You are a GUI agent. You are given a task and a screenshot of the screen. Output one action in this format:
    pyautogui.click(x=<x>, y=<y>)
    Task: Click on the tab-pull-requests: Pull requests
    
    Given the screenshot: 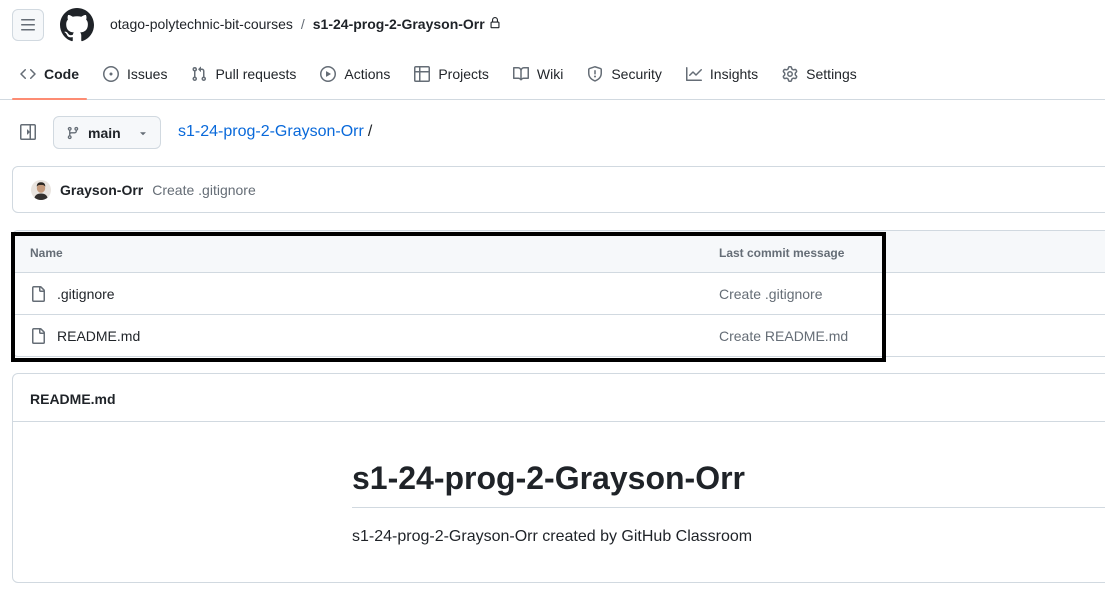 What is the action you would take?
    pyautogui.click(x=243, y=74)
    